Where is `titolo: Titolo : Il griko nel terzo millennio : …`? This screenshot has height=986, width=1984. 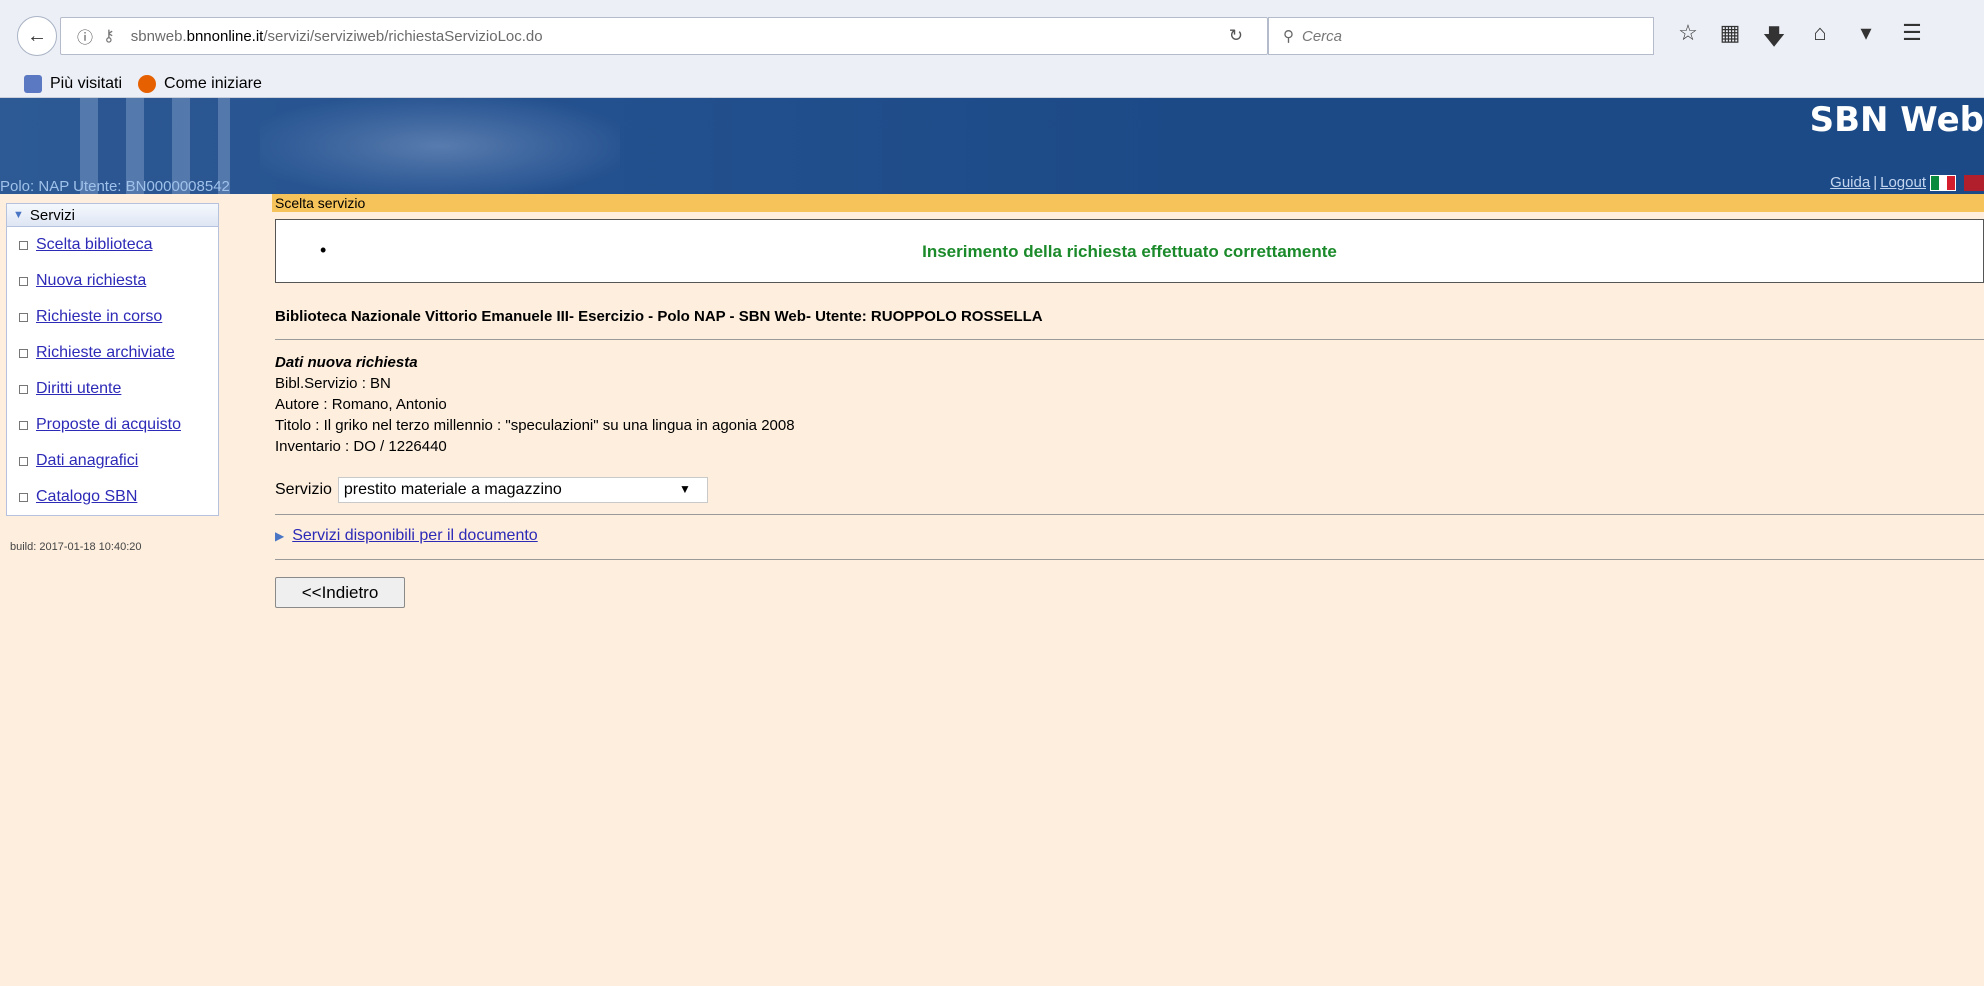 titolo: Titolo : Il griko nel terzo millennio : … is located at coordinates (535, 425).